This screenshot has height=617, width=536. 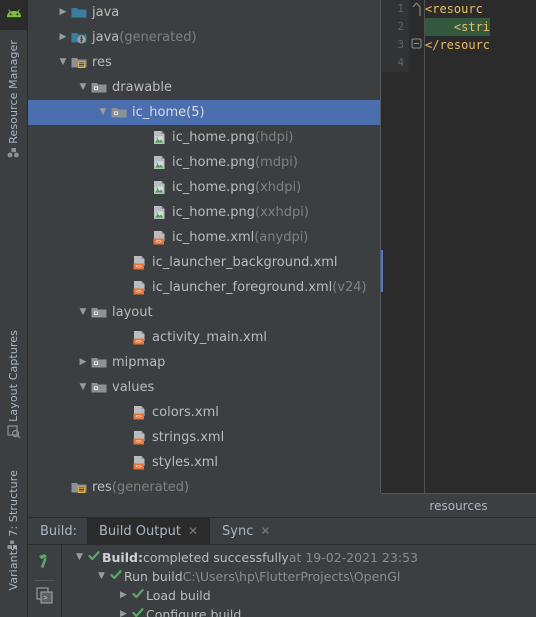 I want to click on tree-row: <> ic_launcher_foreground.xml (v24), so click(x=204, y=287).